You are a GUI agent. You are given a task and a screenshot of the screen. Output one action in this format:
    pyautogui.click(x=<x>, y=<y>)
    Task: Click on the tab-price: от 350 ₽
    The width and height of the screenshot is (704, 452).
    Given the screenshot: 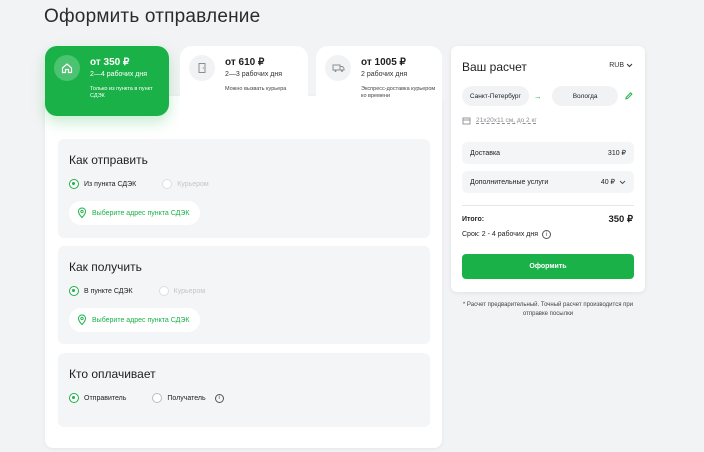 What is the action you would take?
    pyautogui.click(x=110, y=62)
    